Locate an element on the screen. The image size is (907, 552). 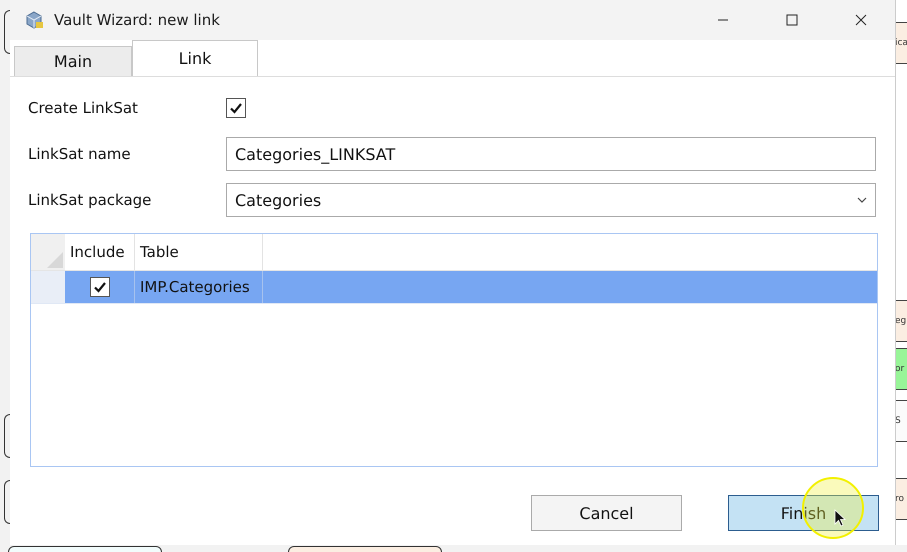
input-field: Categories_LINKSAT is located at coordinates (551, 154).